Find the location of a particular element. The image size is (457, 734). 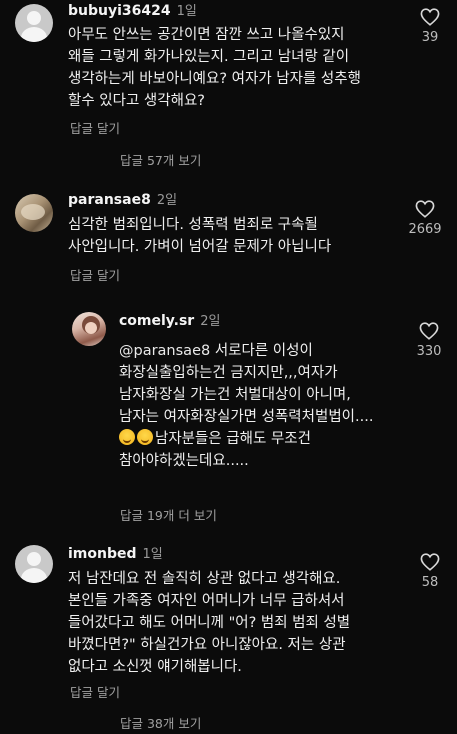

view-replies-button: 답글 19개 더 보기 is located at coordinates (168, 514).